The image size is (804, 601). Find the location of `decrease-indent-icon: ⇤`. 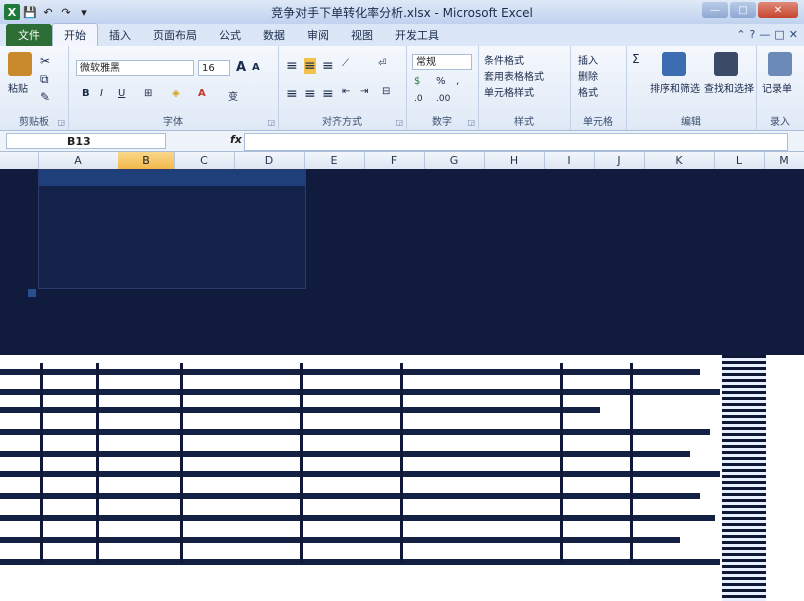

decrease-indent-icon: ⇤ is located at coordinates (346, 91).